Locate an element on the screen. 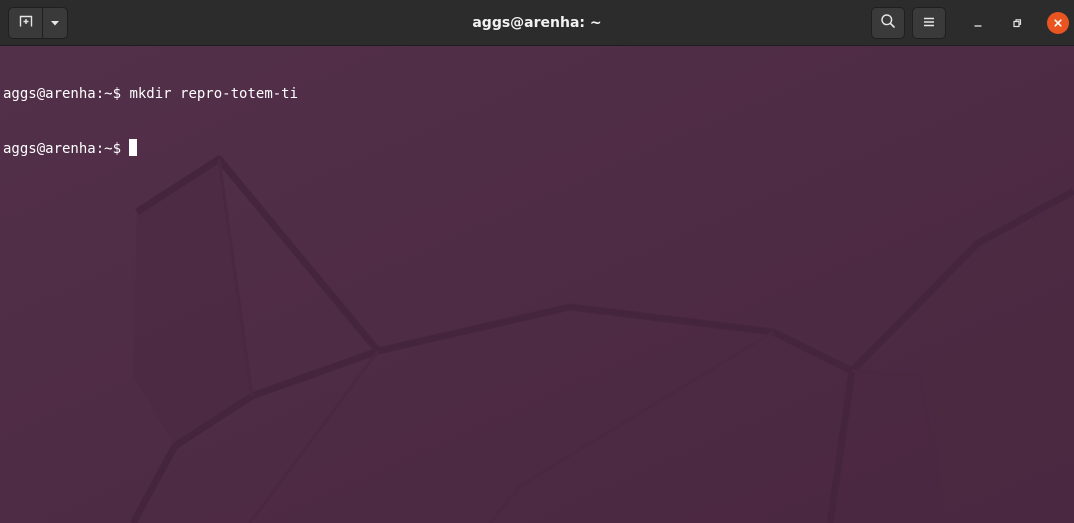 This screenshot has width=1074, height=523. tab-menu-button is located at coordinates (55, 23).